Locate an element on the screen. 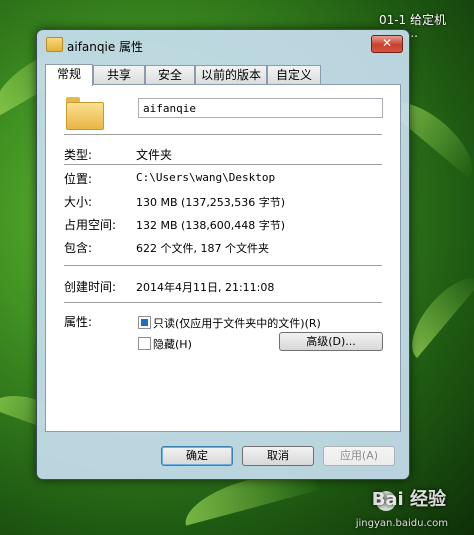 The image size is (474, 535). title-bar: aifanqie 属性 ✕ is located at coordinates (223, 45).